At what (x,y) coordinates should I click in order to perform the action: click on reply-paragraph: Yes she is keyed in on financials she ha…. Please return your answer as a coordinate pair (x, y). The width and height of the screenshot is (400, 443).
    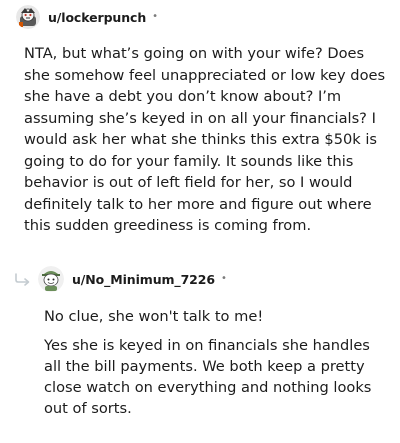
    Looking at the image, I should click on (208, 377).